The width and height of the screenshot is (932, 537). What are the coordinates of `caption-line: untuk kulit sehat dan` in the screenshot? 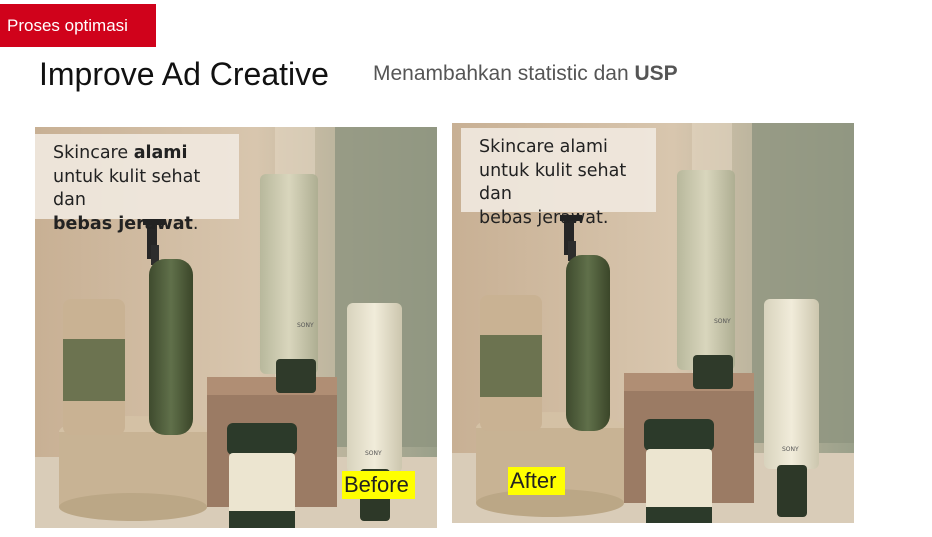 It's located at (553, 182).